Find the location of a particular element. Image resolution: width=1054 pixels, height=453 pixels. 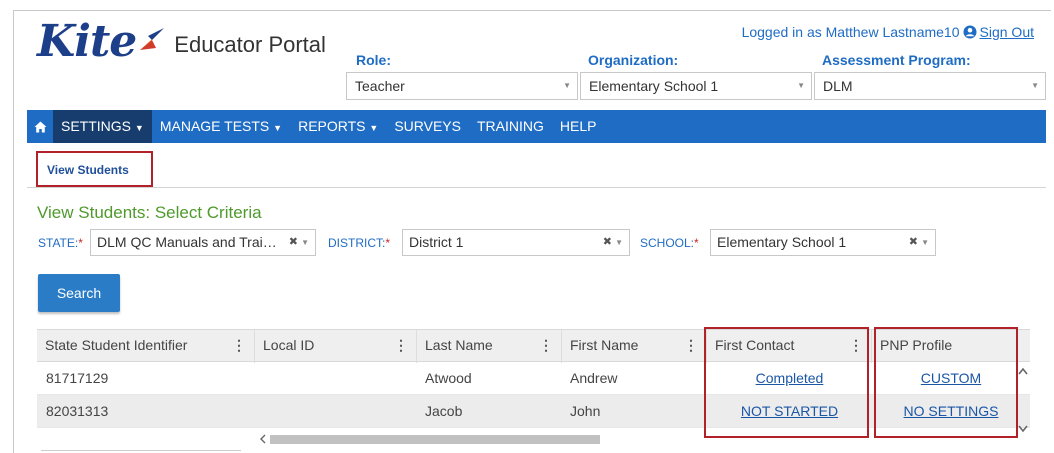

first-contact-link: Completed is located at coordinates (789, 378).